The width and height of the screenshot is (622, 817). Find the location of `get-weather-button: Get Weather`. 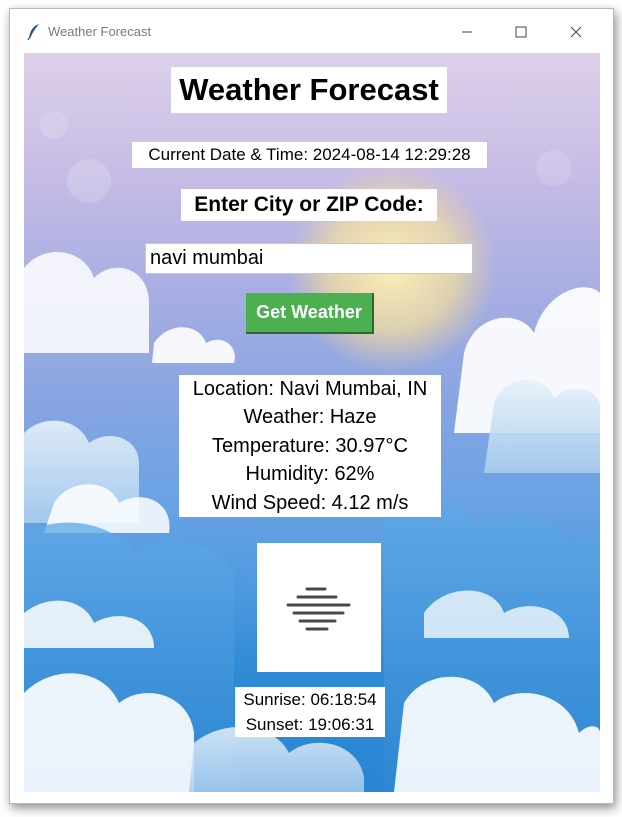

get-weather-button: Get Weather is located at coordinates (310, 313).